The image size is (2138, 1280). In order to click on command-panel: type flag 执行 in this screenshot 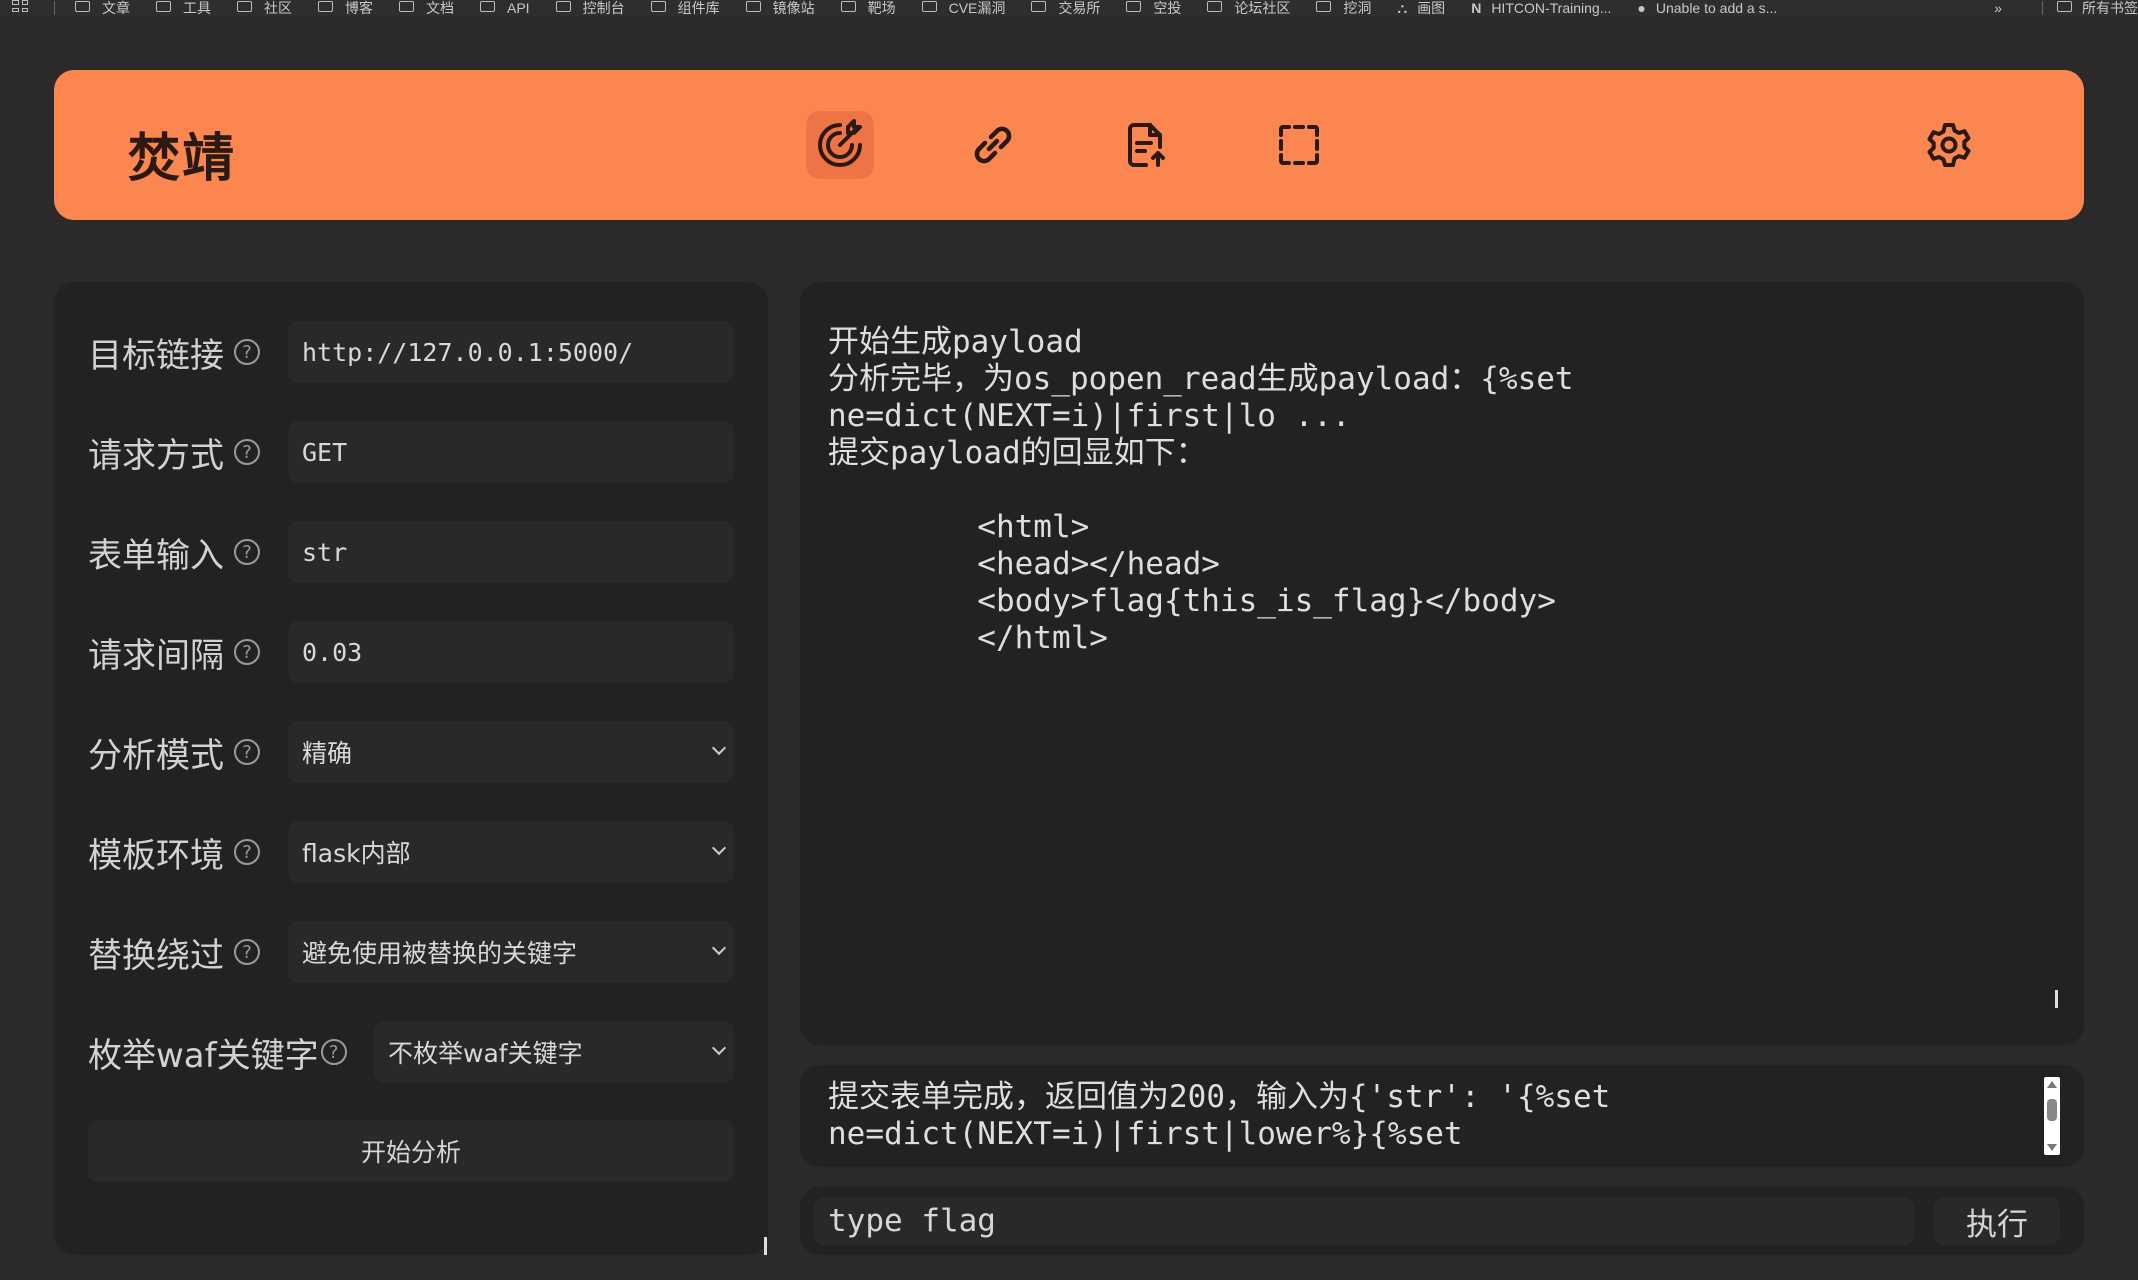, I will do `click(1442, 1221)`.